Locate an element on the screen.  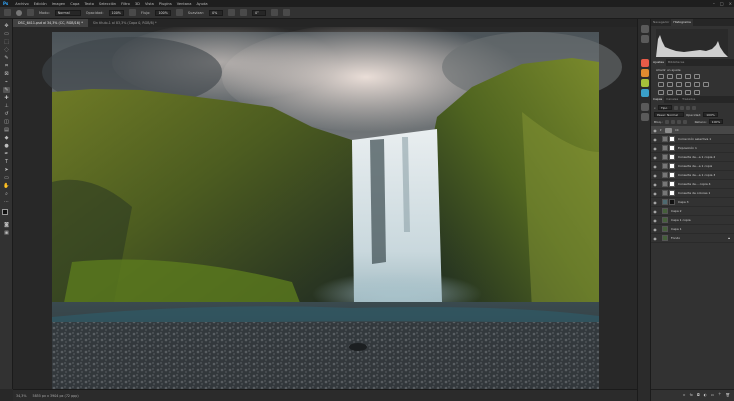
tab-document-active: DSC_6411.psd al 34,3% (CC, RGB/16) * is located at coordinates (50, 23).